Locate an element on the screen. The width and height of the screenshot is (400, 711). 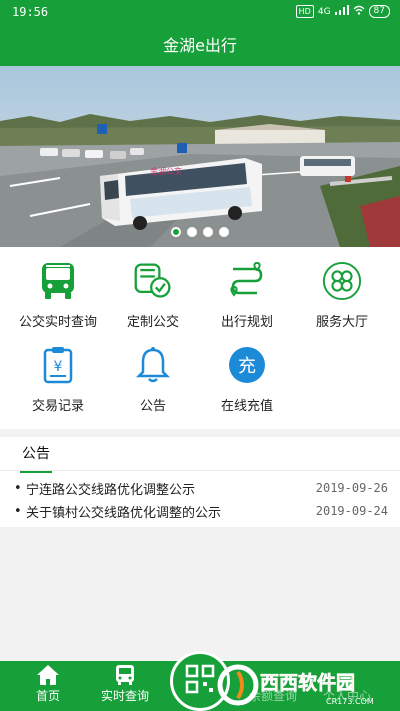
menu-item-service-hall: 服务大厅 is located at coordinates (342, 295).